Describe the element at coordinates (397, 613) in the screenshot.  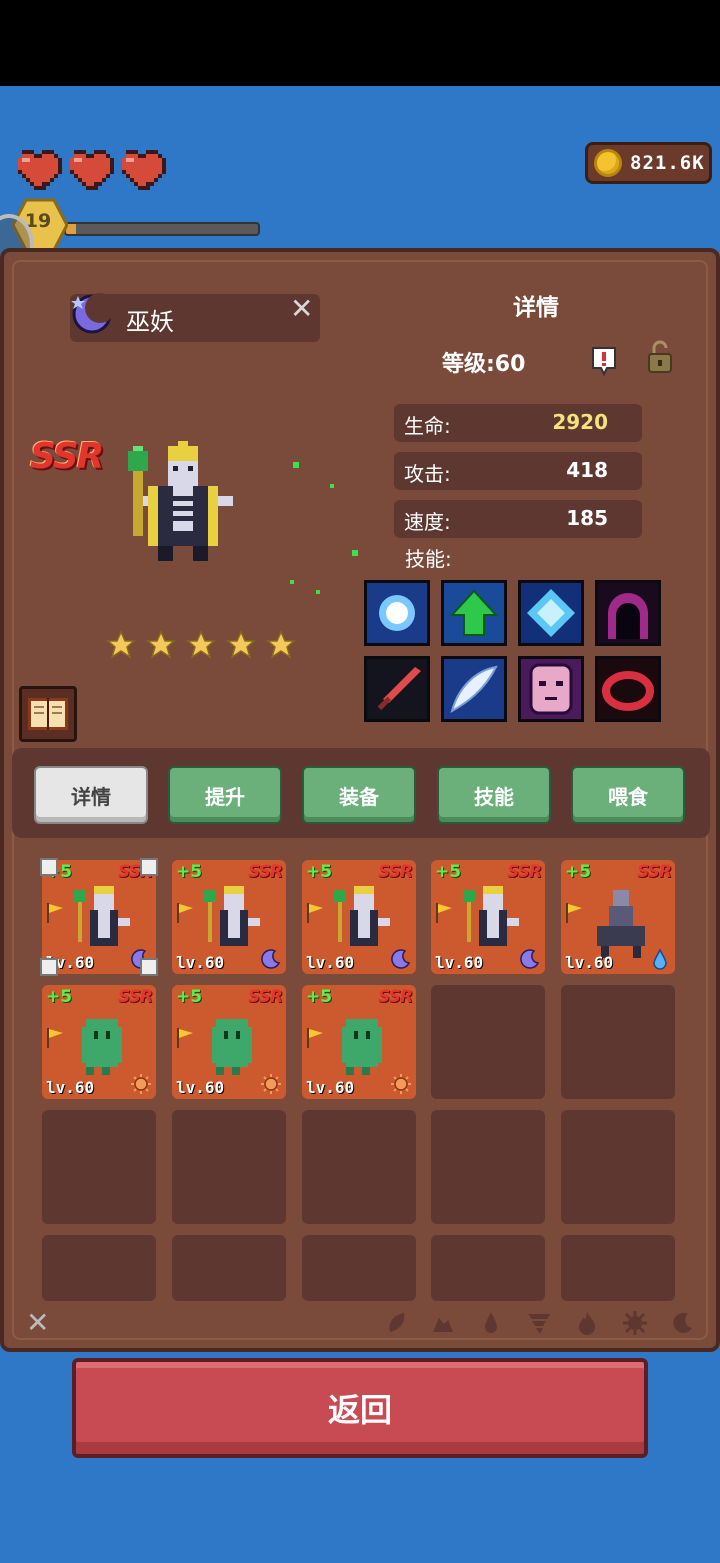
I see `light-orb-icon` at that location.